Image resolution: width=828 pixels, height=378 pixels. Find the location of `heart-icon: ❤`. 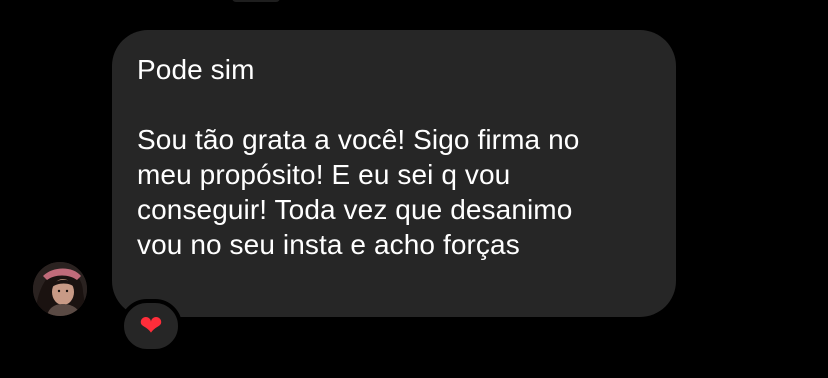

heart-icon: ❤ is located at coordinates (151, 325).